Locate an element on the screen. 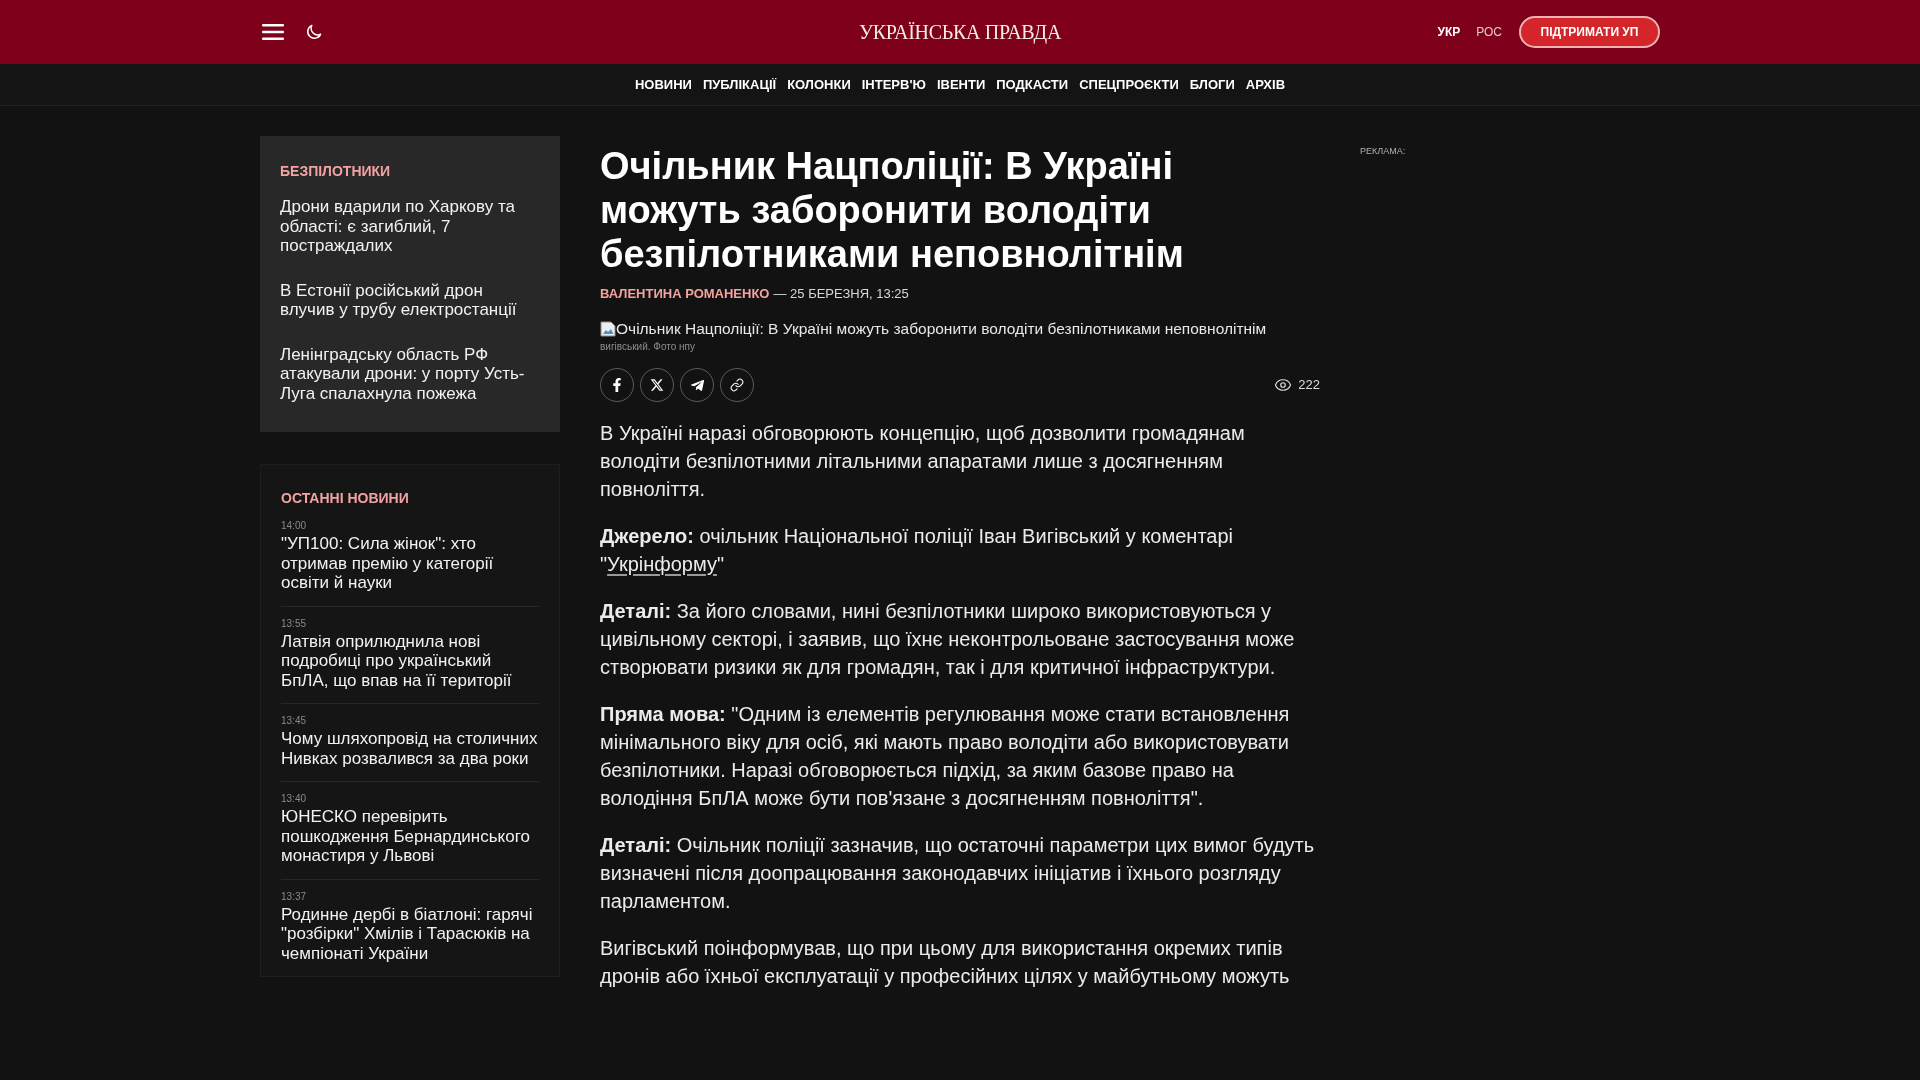 This screenshot has height=1080, width=1920. menu-icon is located at coordinates (273, 32).